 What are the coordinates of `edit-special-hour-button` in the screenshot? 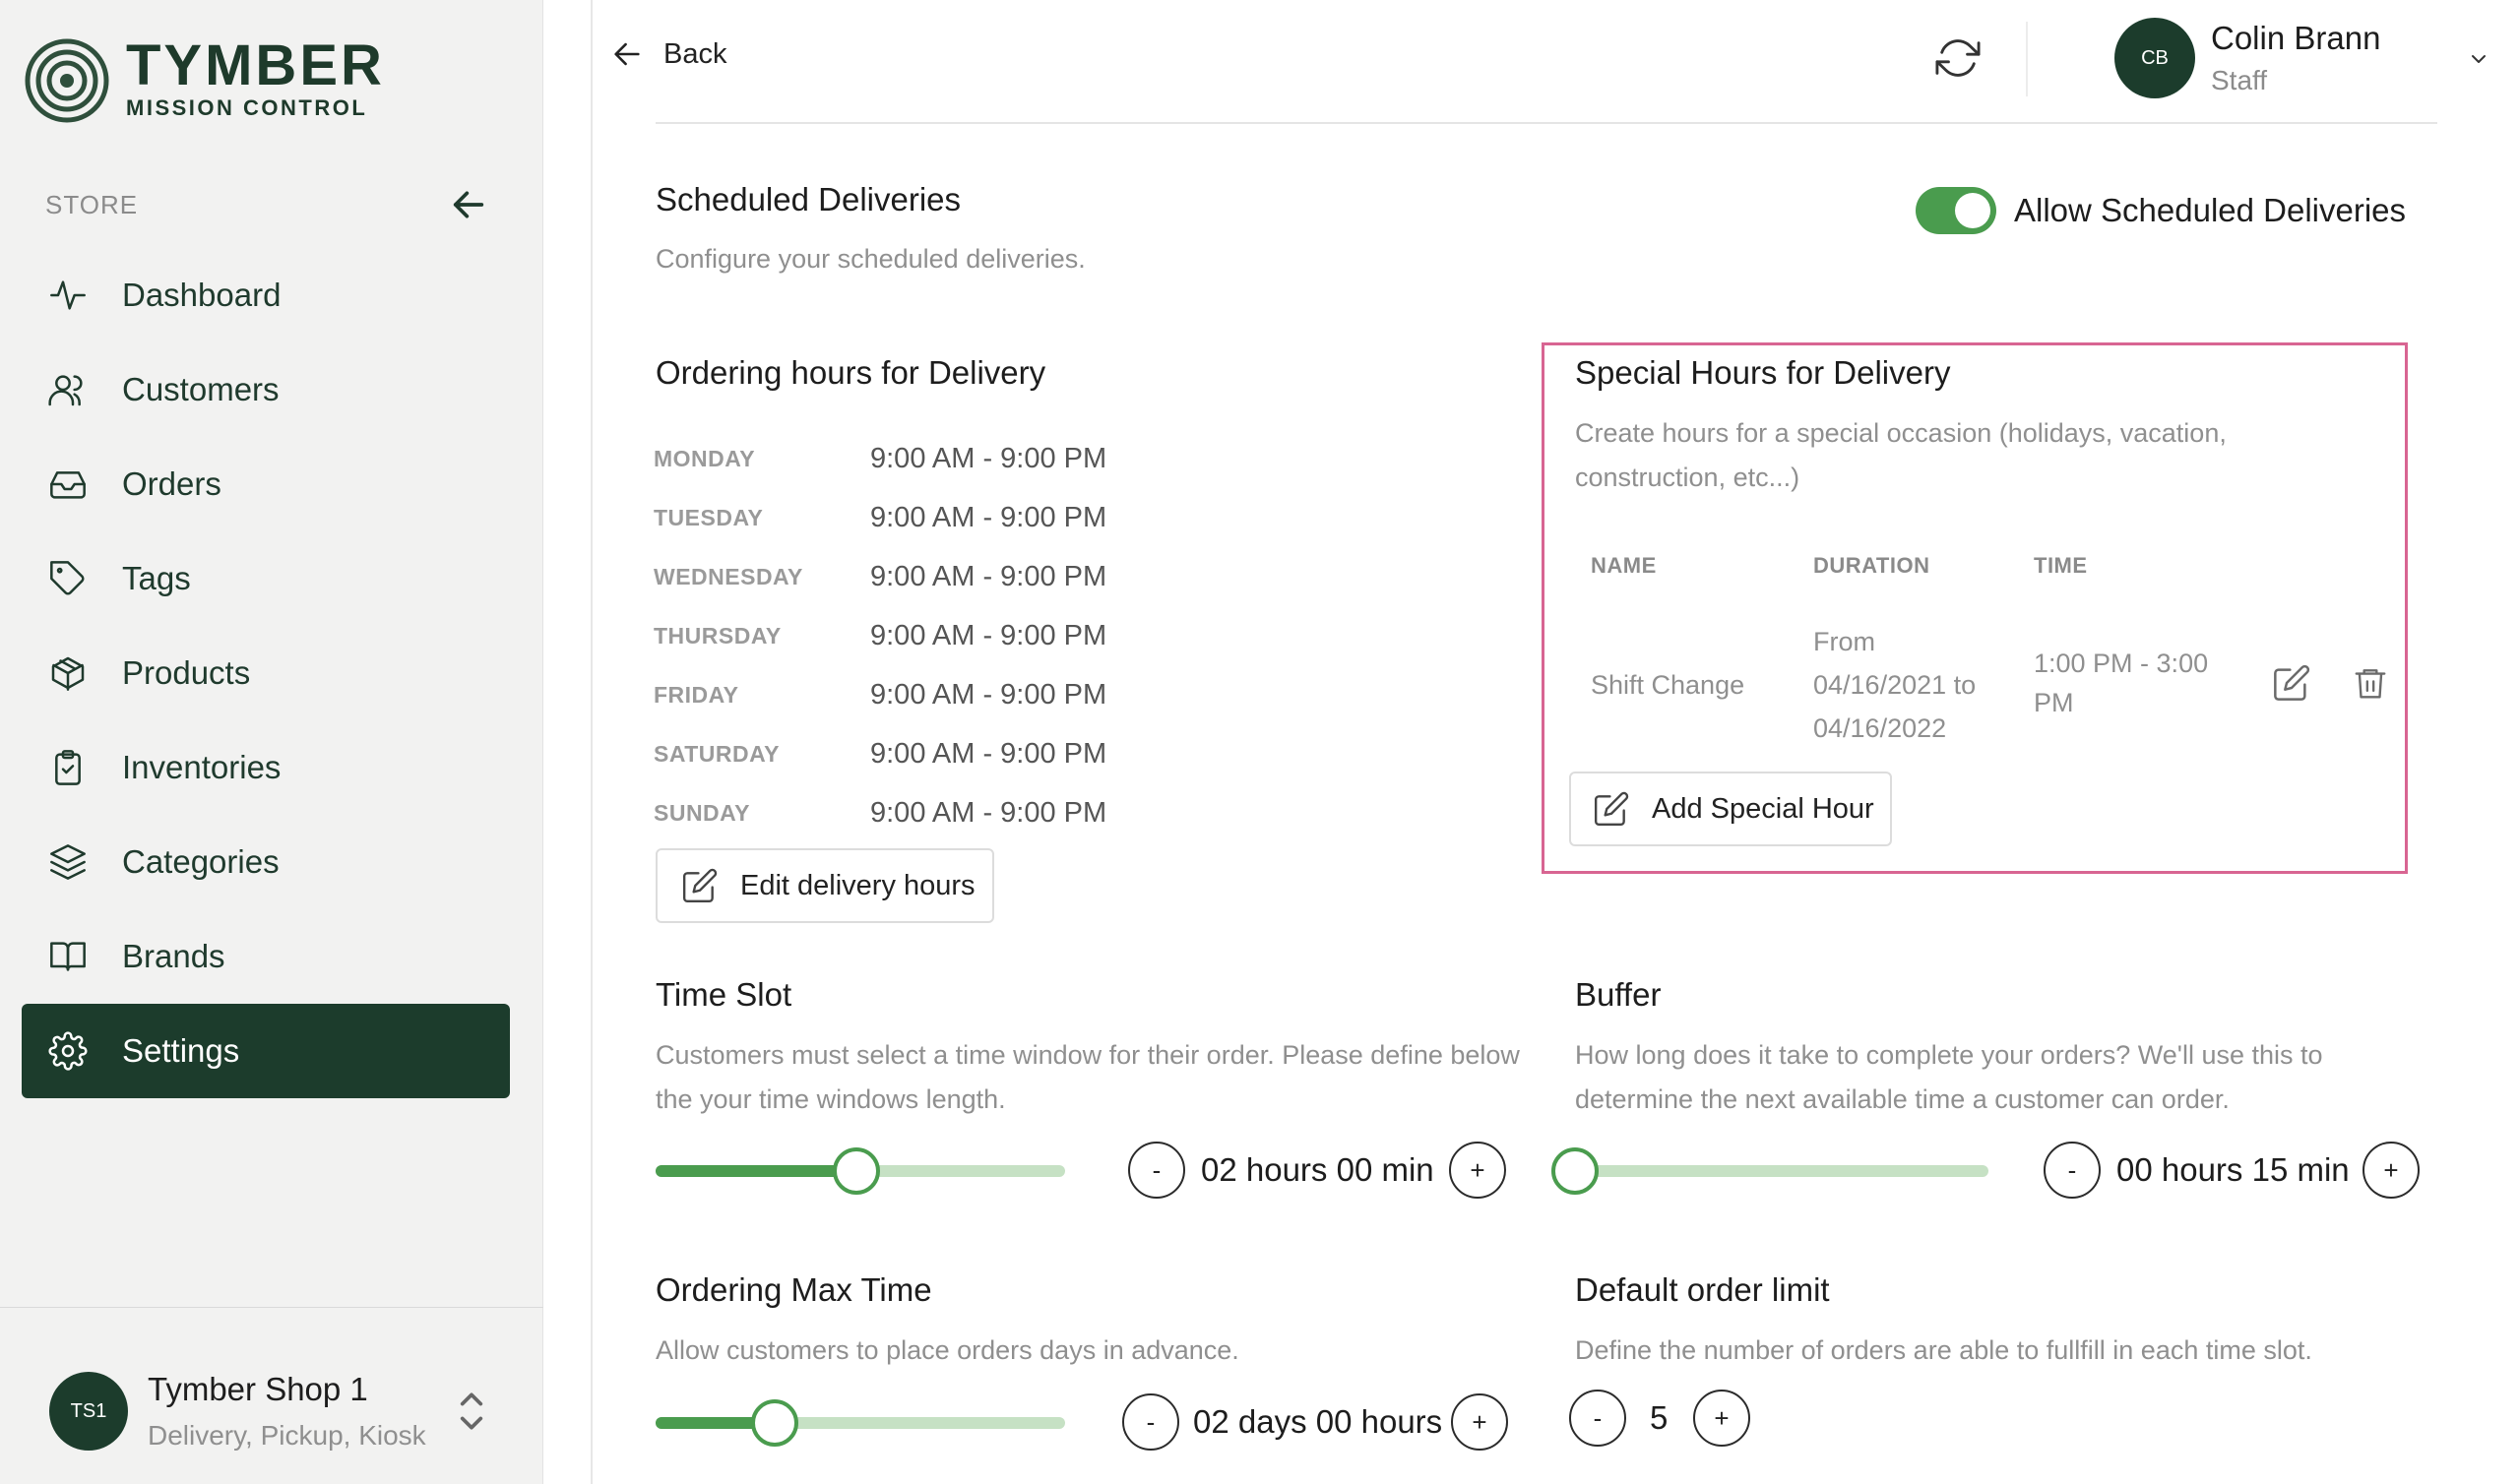 It's located at (2291, 683).